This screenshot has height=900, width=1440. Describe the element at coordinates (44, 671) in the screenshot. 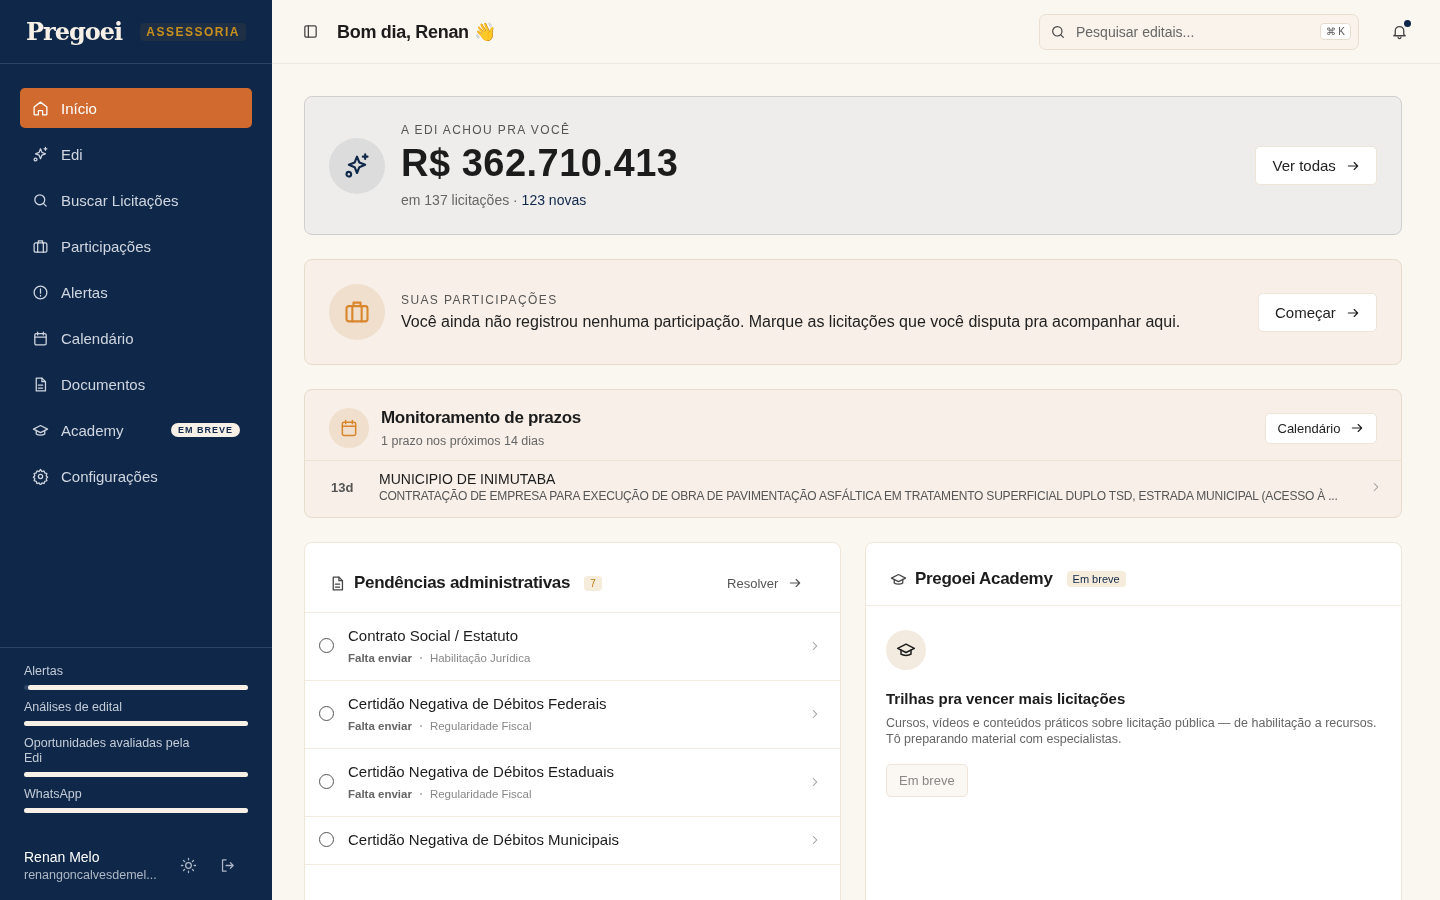

I see `usage-label: Alertas` at that location.